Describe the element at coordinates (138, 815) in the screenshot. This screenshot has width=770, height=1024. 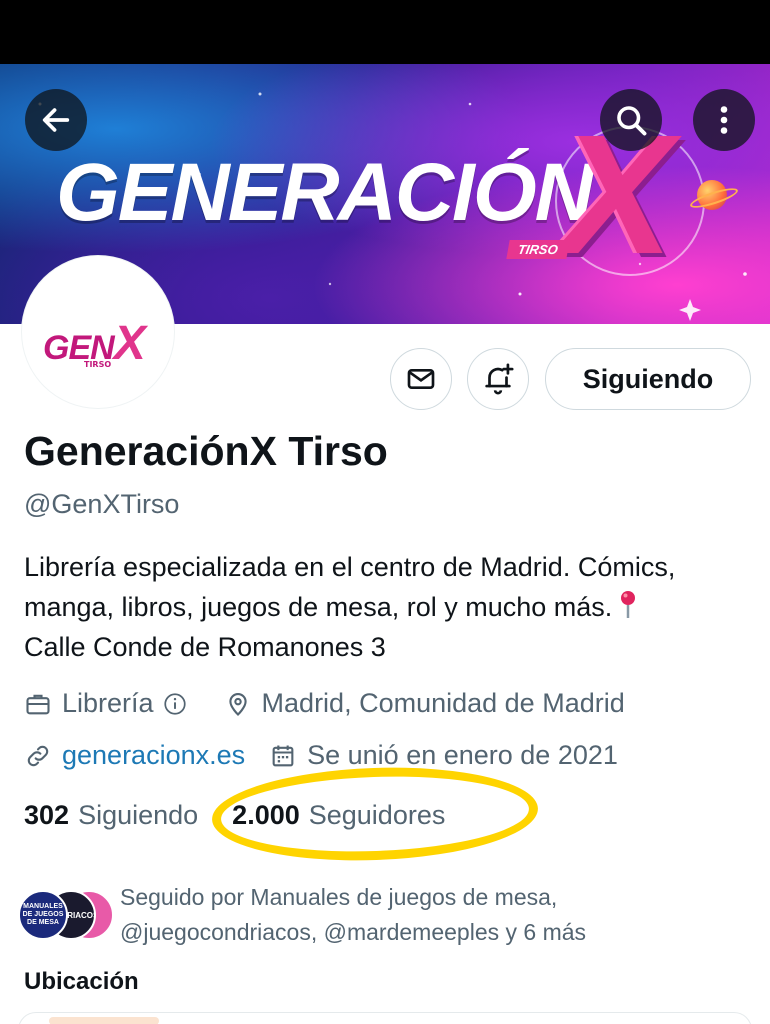
I see `following-label: Siguiendo` at that location.